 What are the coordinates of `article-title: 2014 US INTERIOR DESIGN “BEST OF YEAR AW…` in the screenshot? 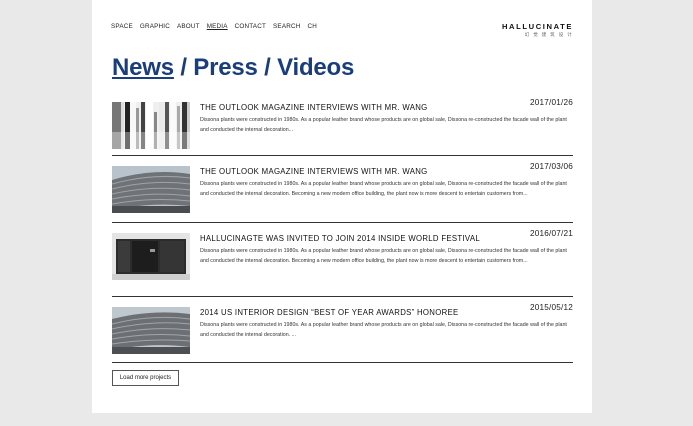 It's located at (329, 312).